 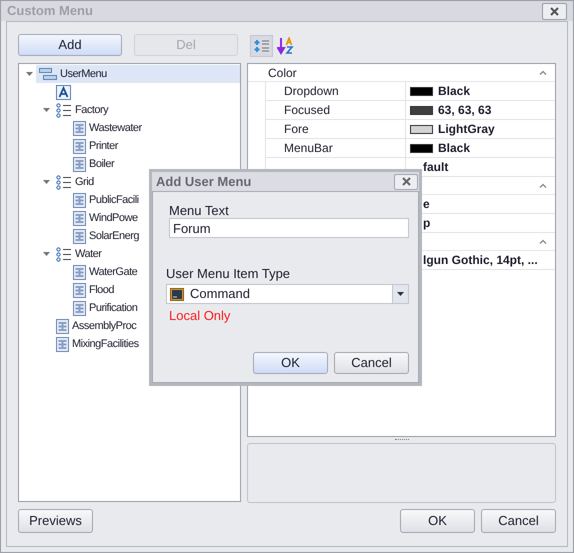 I want to click on tree-node: WaterGate, so click(x=104, y=272).